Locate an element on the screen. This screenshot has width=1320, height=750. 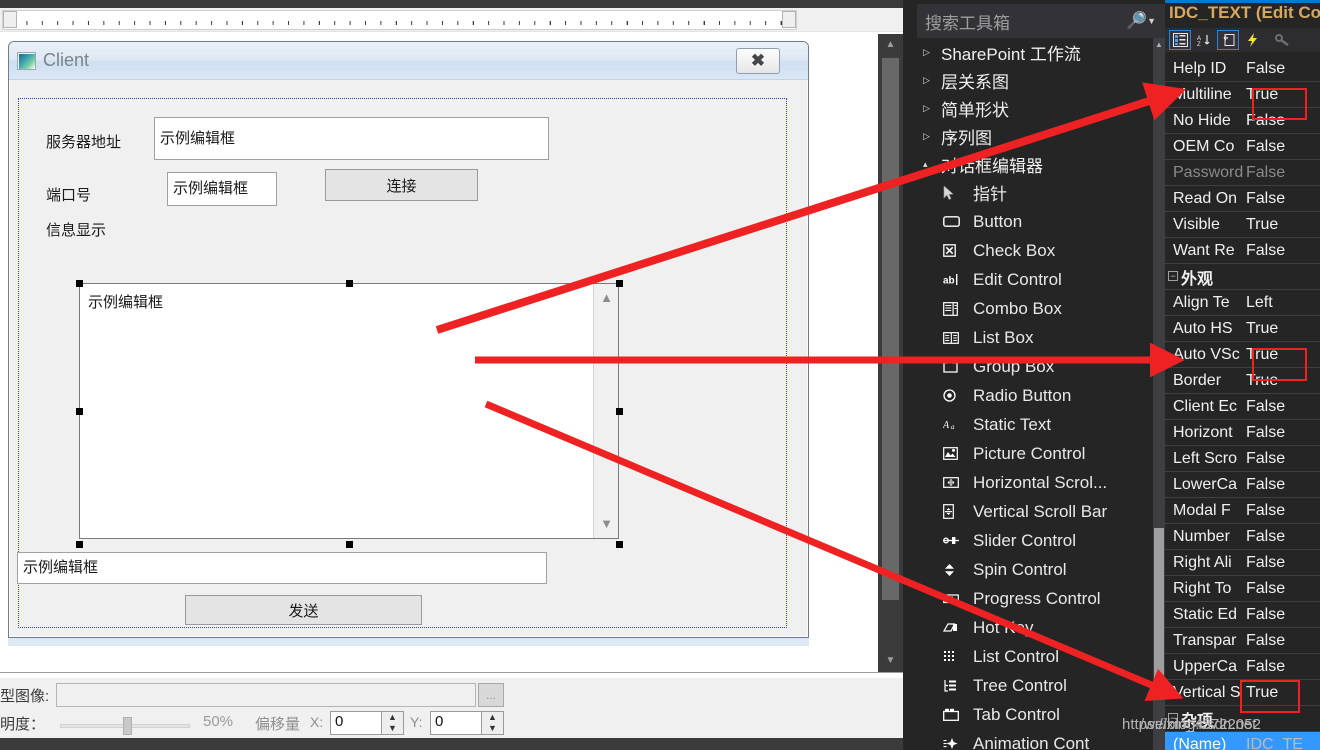
property-row: Vertical S True is located at coordinates (1242, 693).